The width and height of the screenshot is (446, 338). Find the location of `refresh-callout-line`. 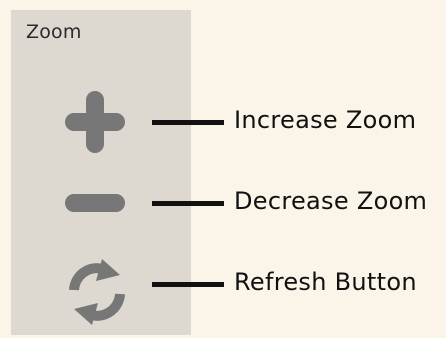

refresh-callout-line is located at coordinates (188, 284).